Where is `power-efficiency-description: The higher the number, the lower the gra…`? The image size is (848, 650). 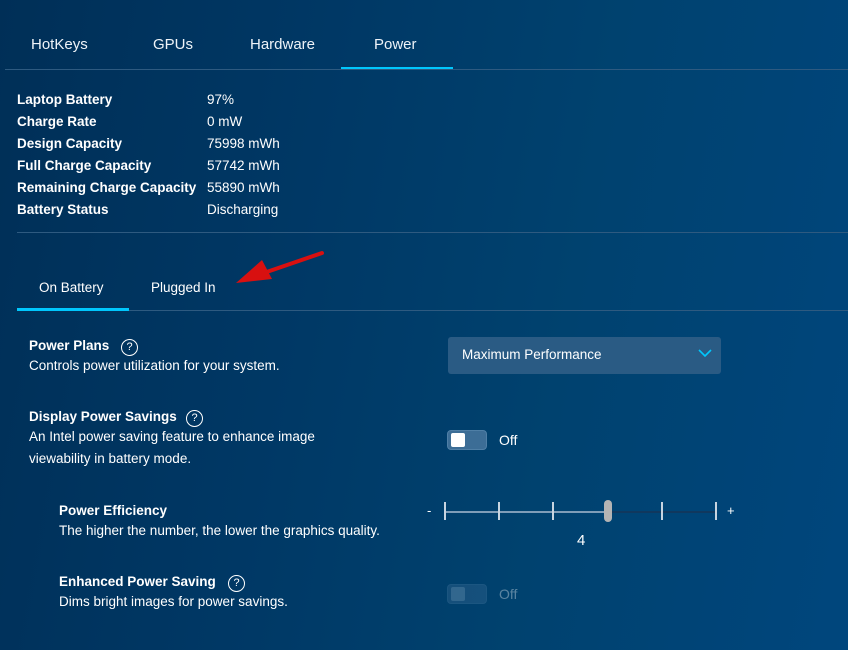 power-efficiency-description: The higher the number, the lower the gra… is located at coordinates (219, 530).